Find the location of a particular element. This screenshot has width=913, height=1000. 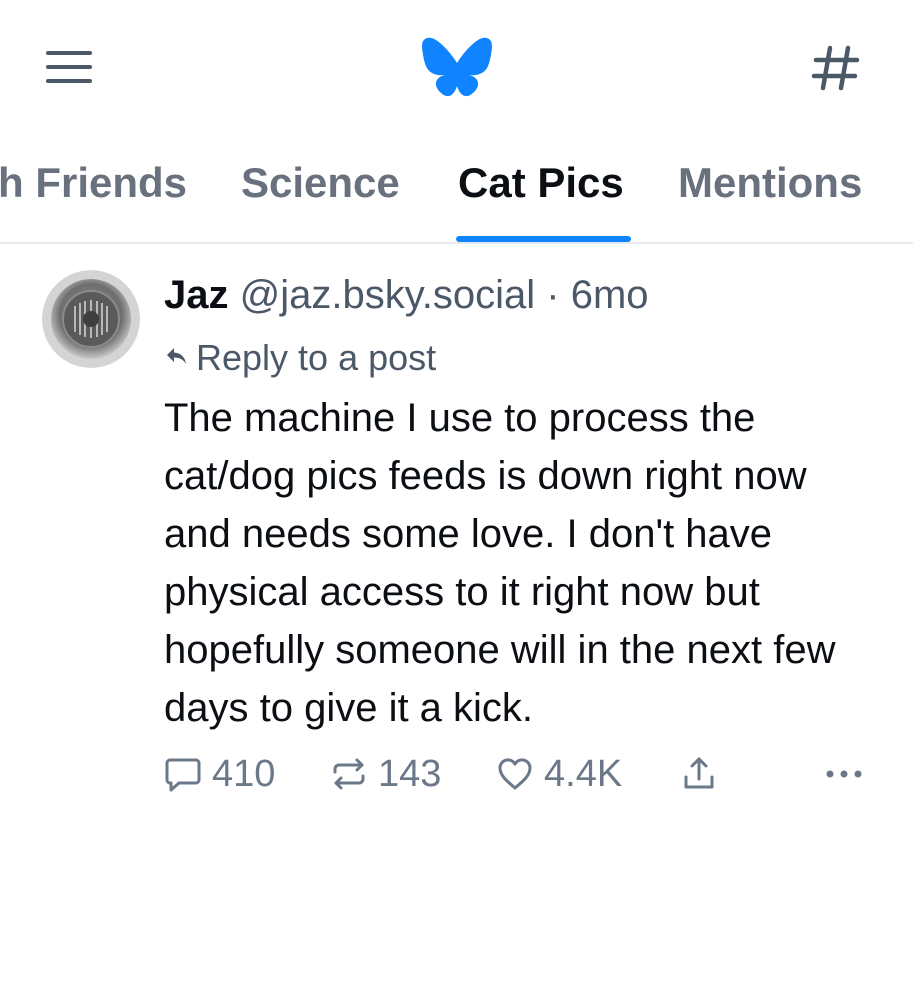

post-header: Jaz @jaz.bsky.social · 6mo is located at coordinates (406, 295).